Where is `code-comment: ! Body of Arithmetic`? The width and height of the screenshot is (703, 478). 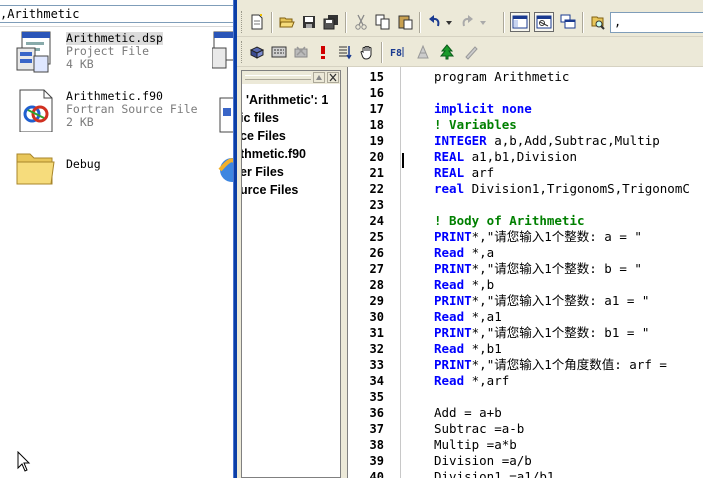
code-comment: ! Body of Arithmetic is located at coordinates (509, 220).